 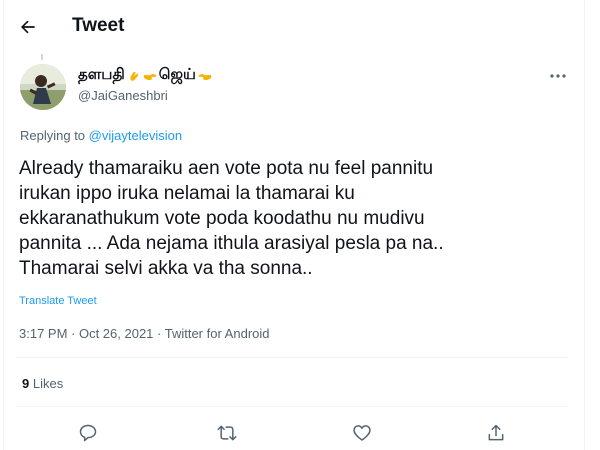 I want to click on left-border, so click(x=3, y=225).